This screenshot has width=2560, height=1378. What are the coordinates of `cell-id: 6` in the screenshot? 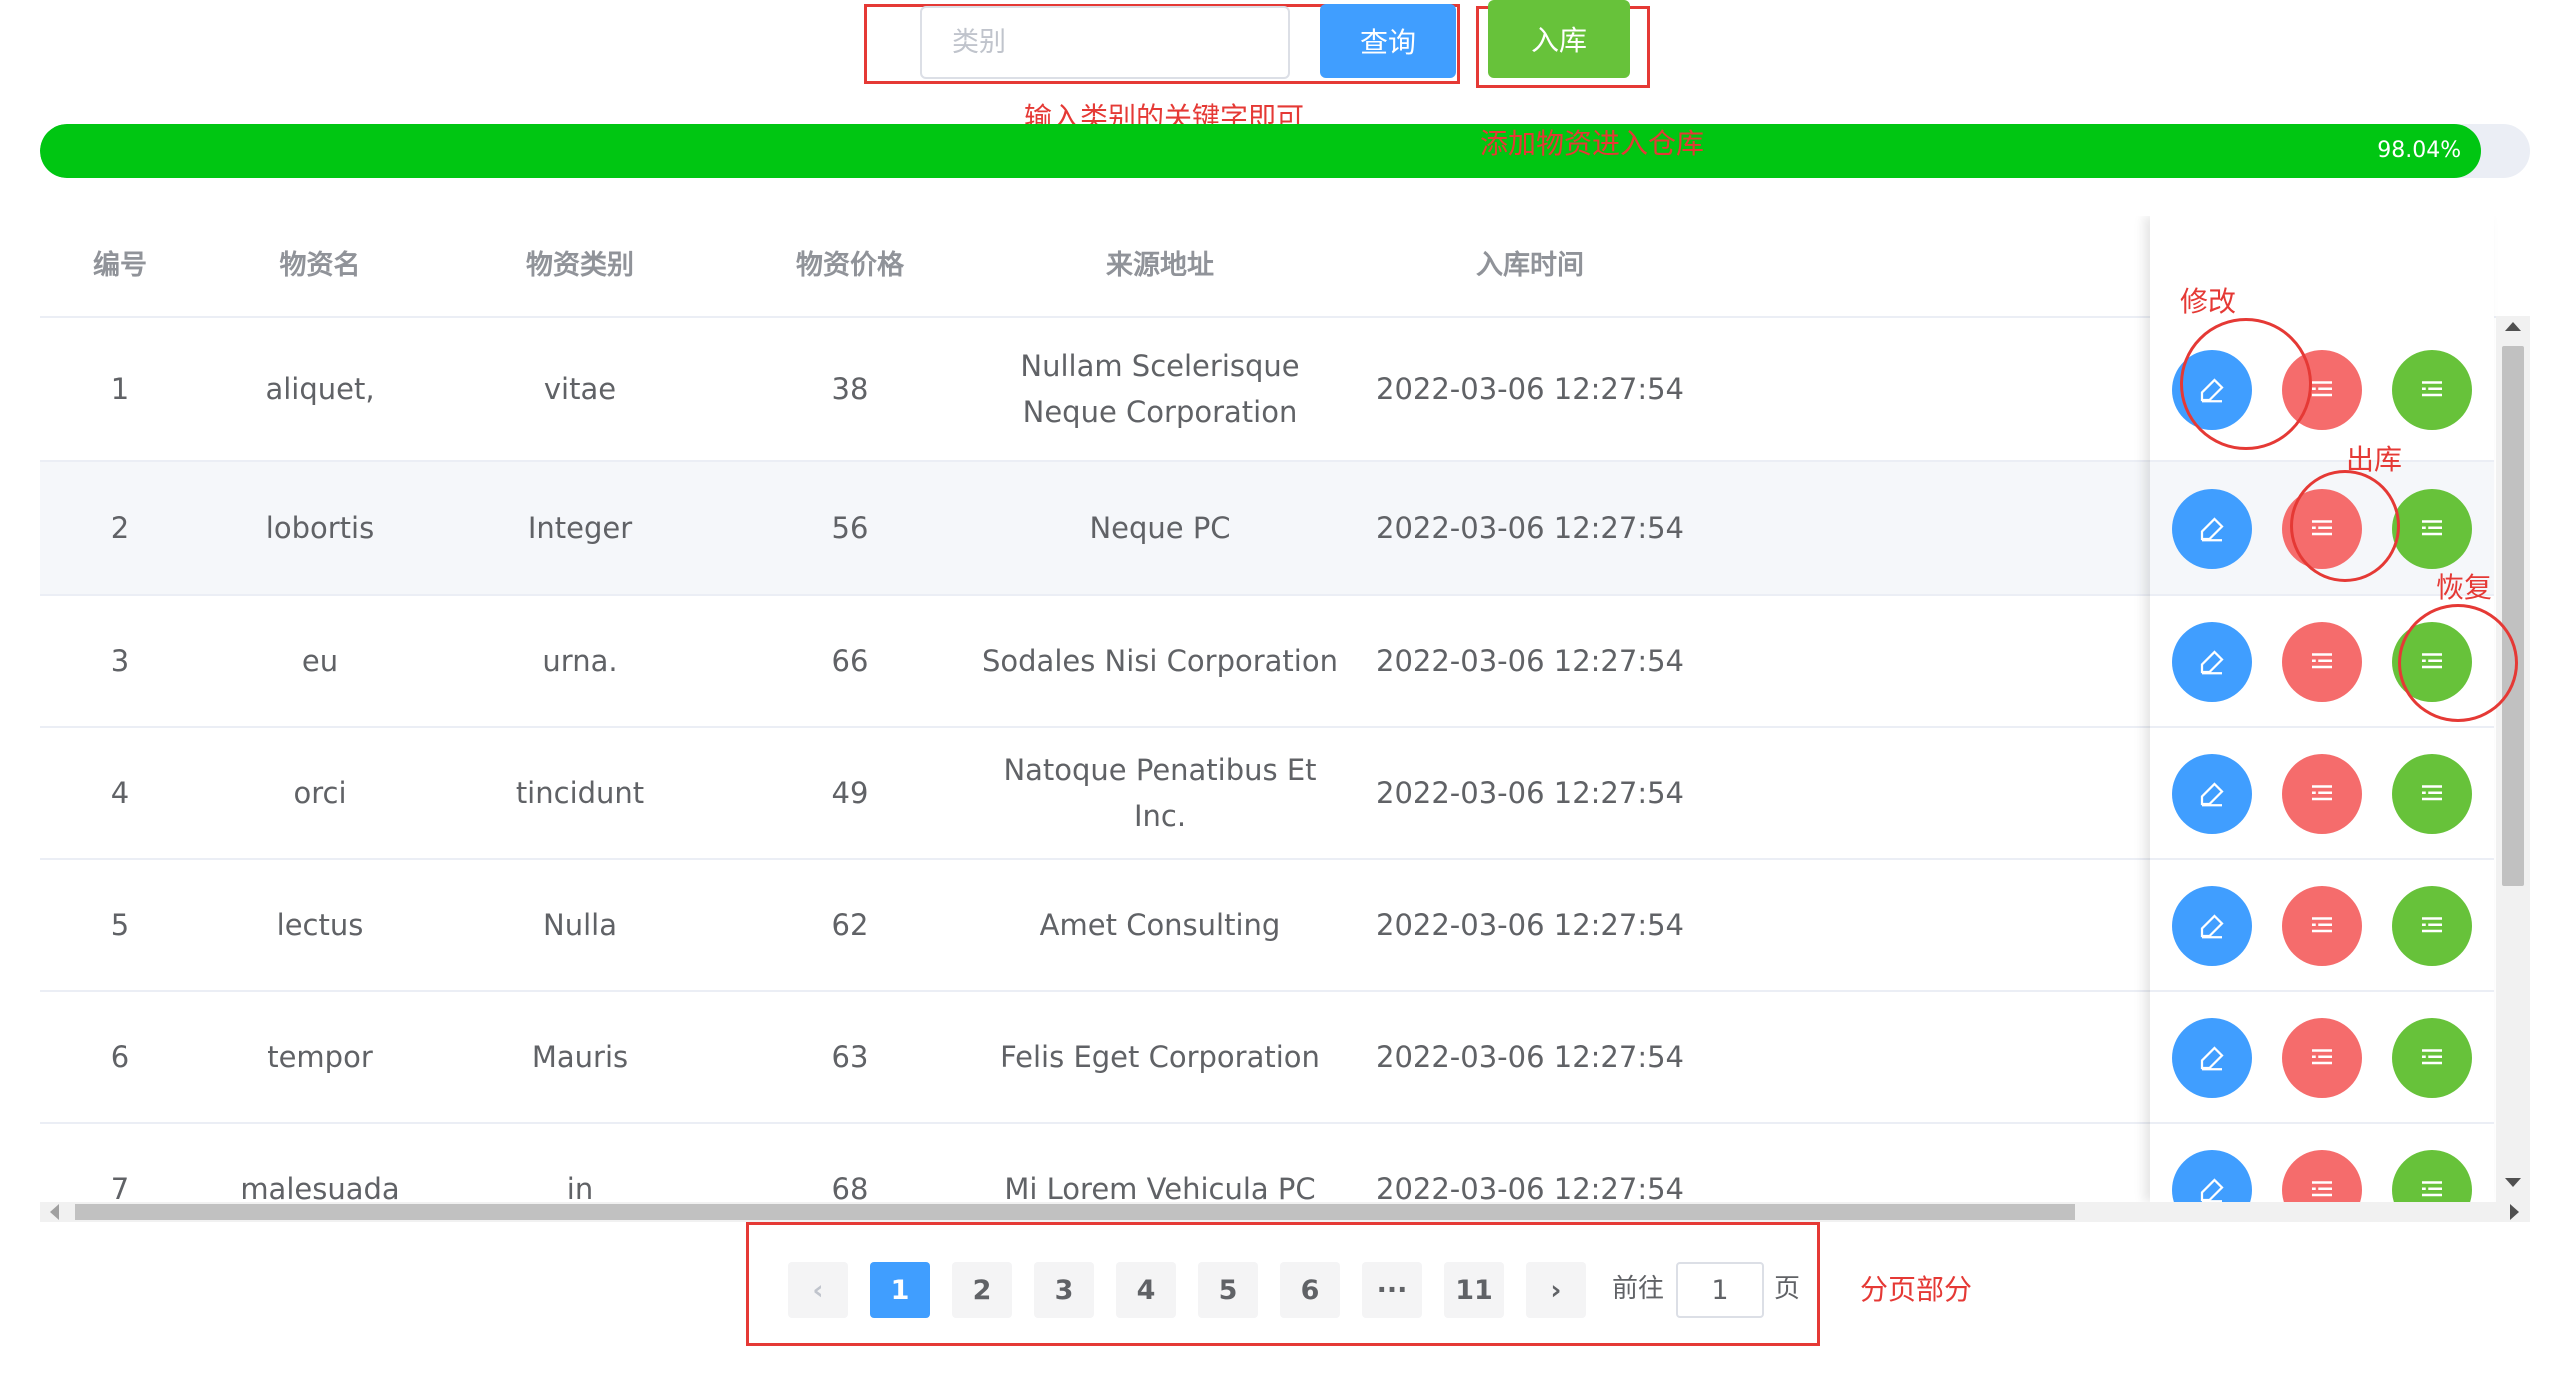 It's located at (120, 1057).